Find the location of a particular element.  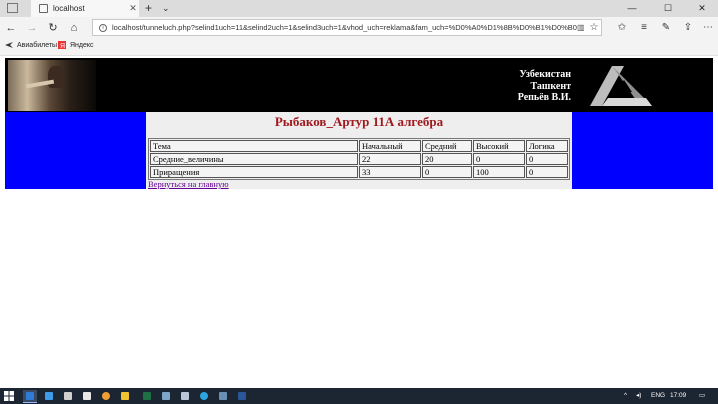

table-header: Начальный is located at coordinates (390, 146).